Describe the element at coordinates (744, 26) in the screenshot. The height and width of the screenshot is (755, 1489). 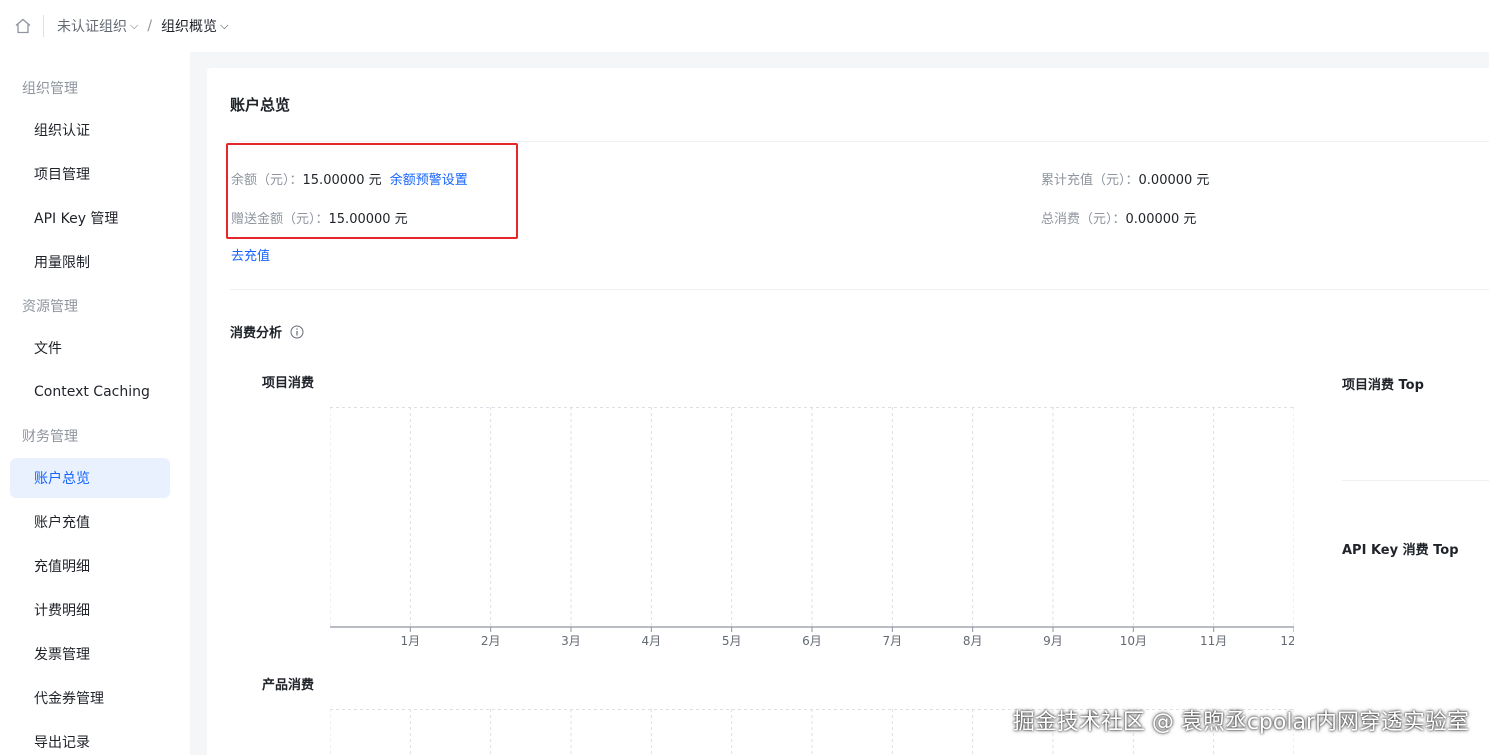
I see `top-bar: 未认证组织 ⌵ / 组织概览 ⌵` at that location.